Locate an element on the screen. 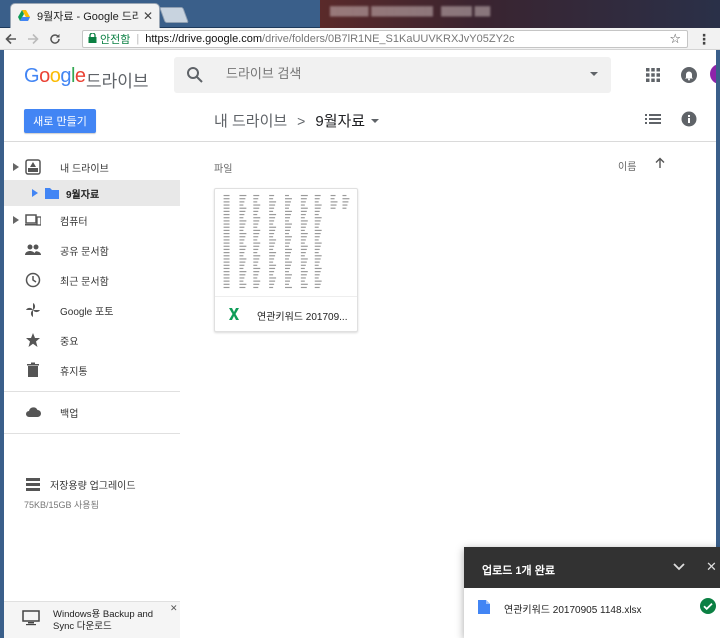 This screenshot has height=638, width=720. promo-close-icon: ✕ is located at coordinates (174, 608).